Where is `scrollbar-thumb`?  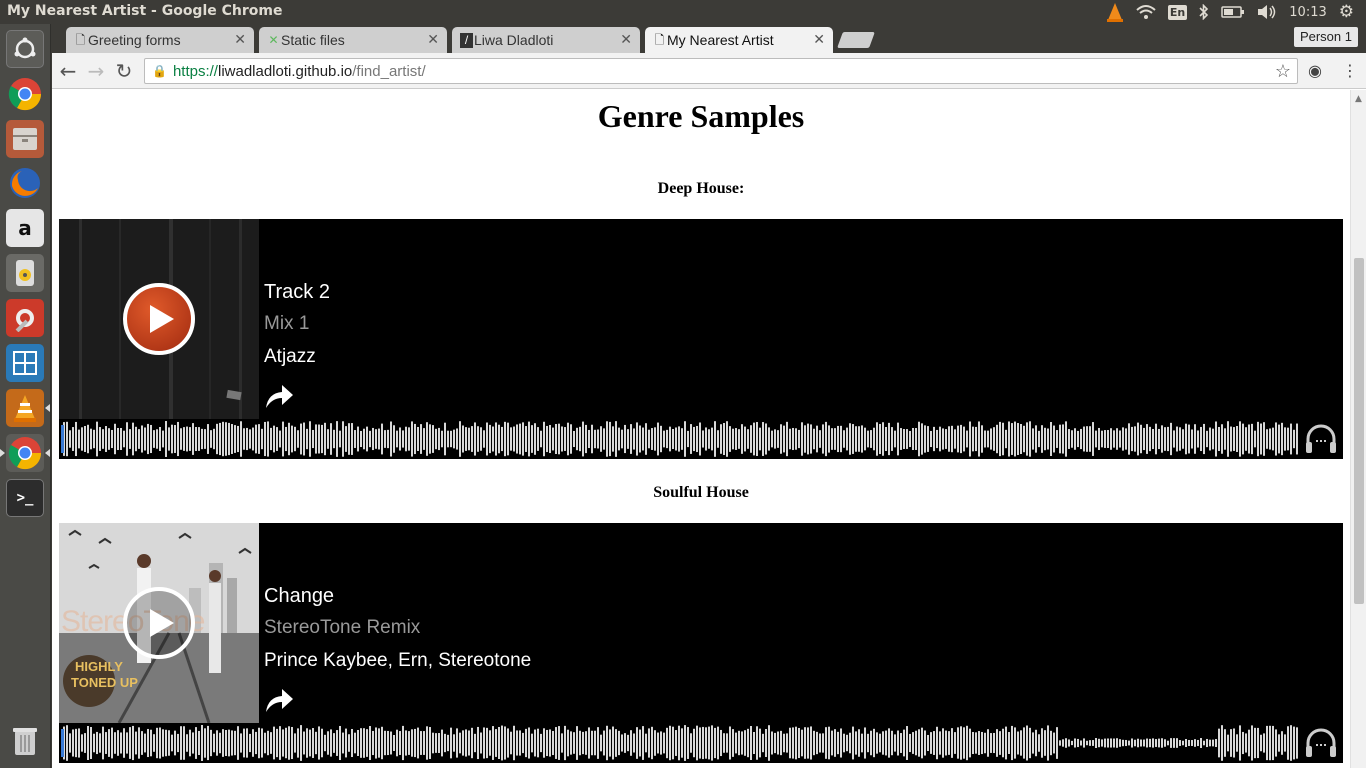
scrollbar-thumb is located at coordinates (1359, 431).